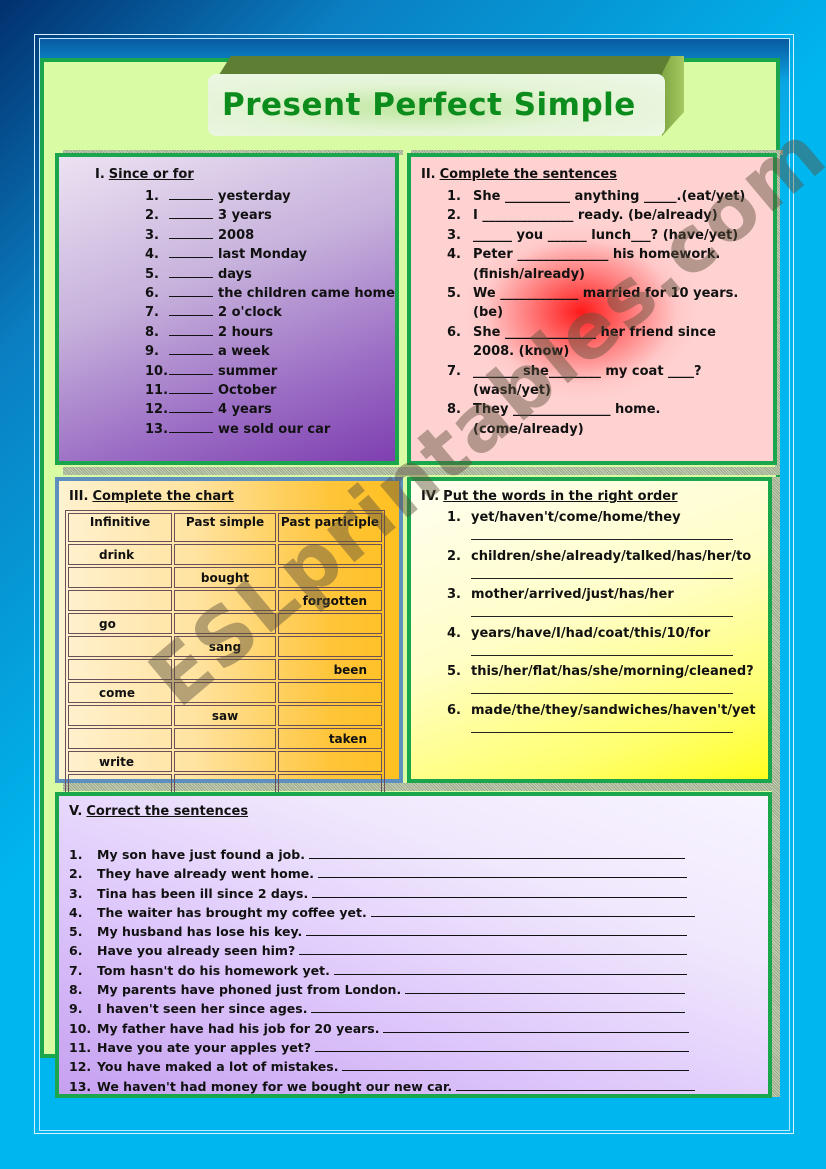 The height and width of the screenshot is (1169, 826). What do you see at coordinates (591, 633) in the screenshot?
I see `item-text: years/have/I/had/coat/this/10/for` at bounding box center [591, 633].